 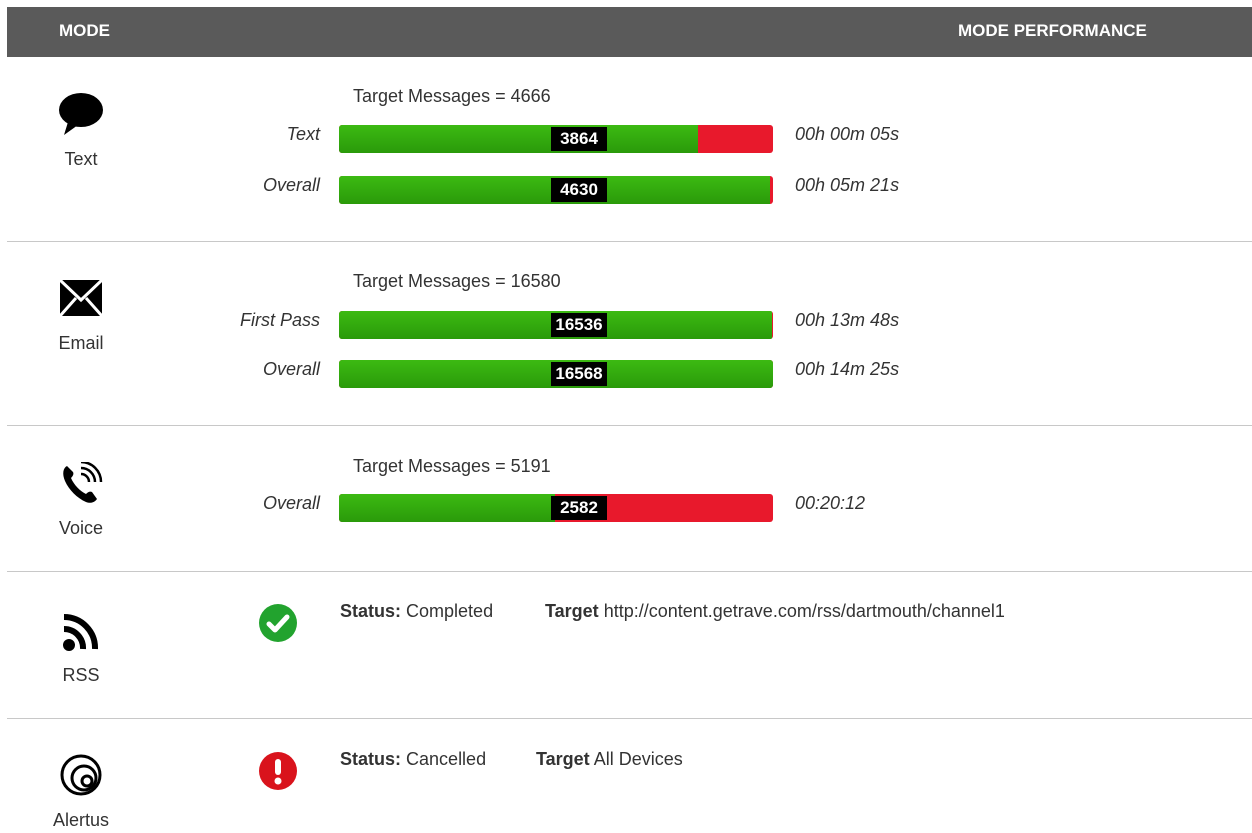 What do you see at coordinates (278, 771) in the screenshot?
I see `exclamation-circle-icon` at bounding box center [278, 771].